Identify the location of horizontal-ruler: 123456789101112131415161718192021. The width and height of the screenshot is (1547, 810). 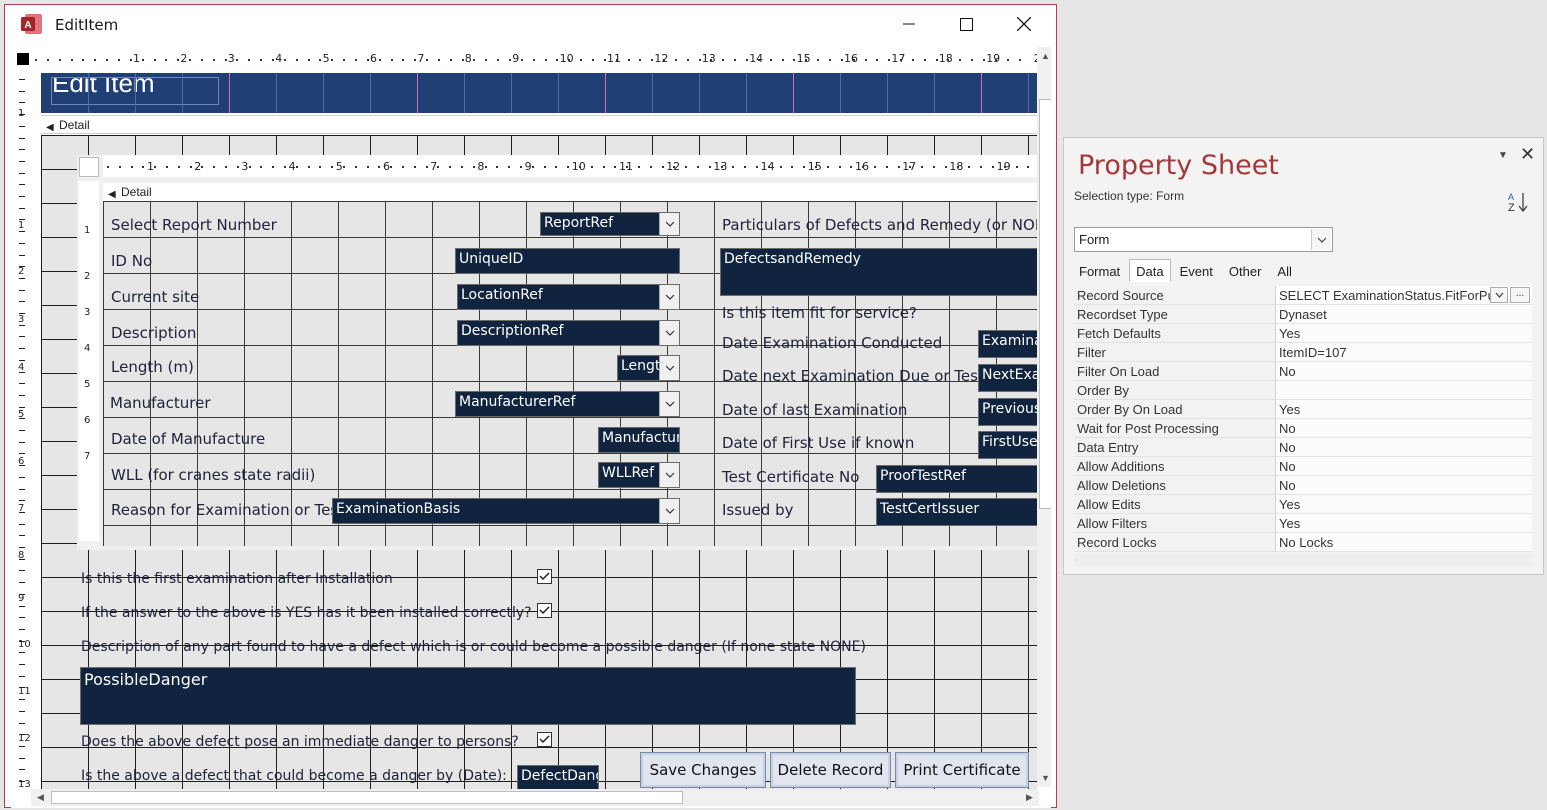
(541, 59).